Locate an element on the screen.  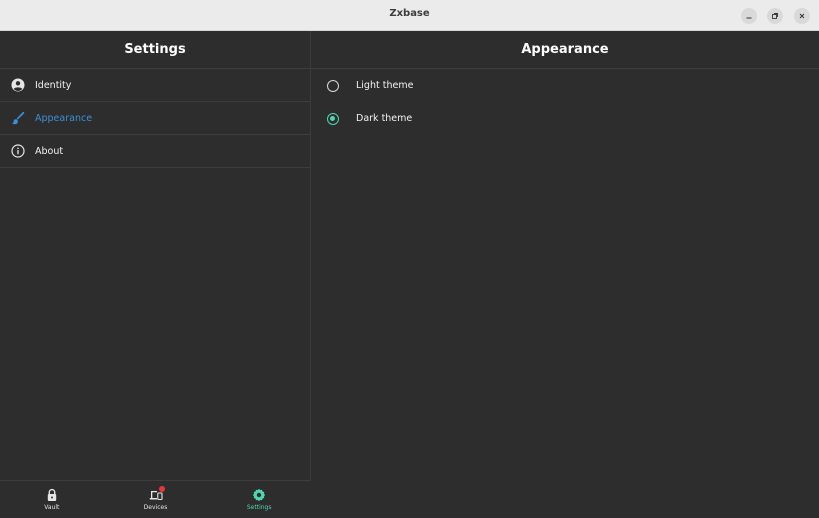
settings-item-about: About is located at coordinates (155, 151).